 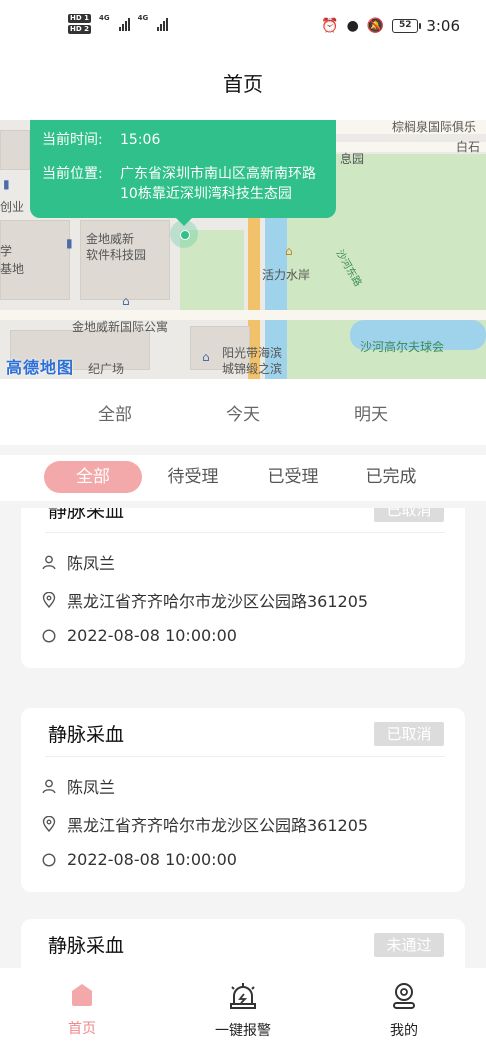 I want to click on page-title: 首页, so click(x=243, y=84).